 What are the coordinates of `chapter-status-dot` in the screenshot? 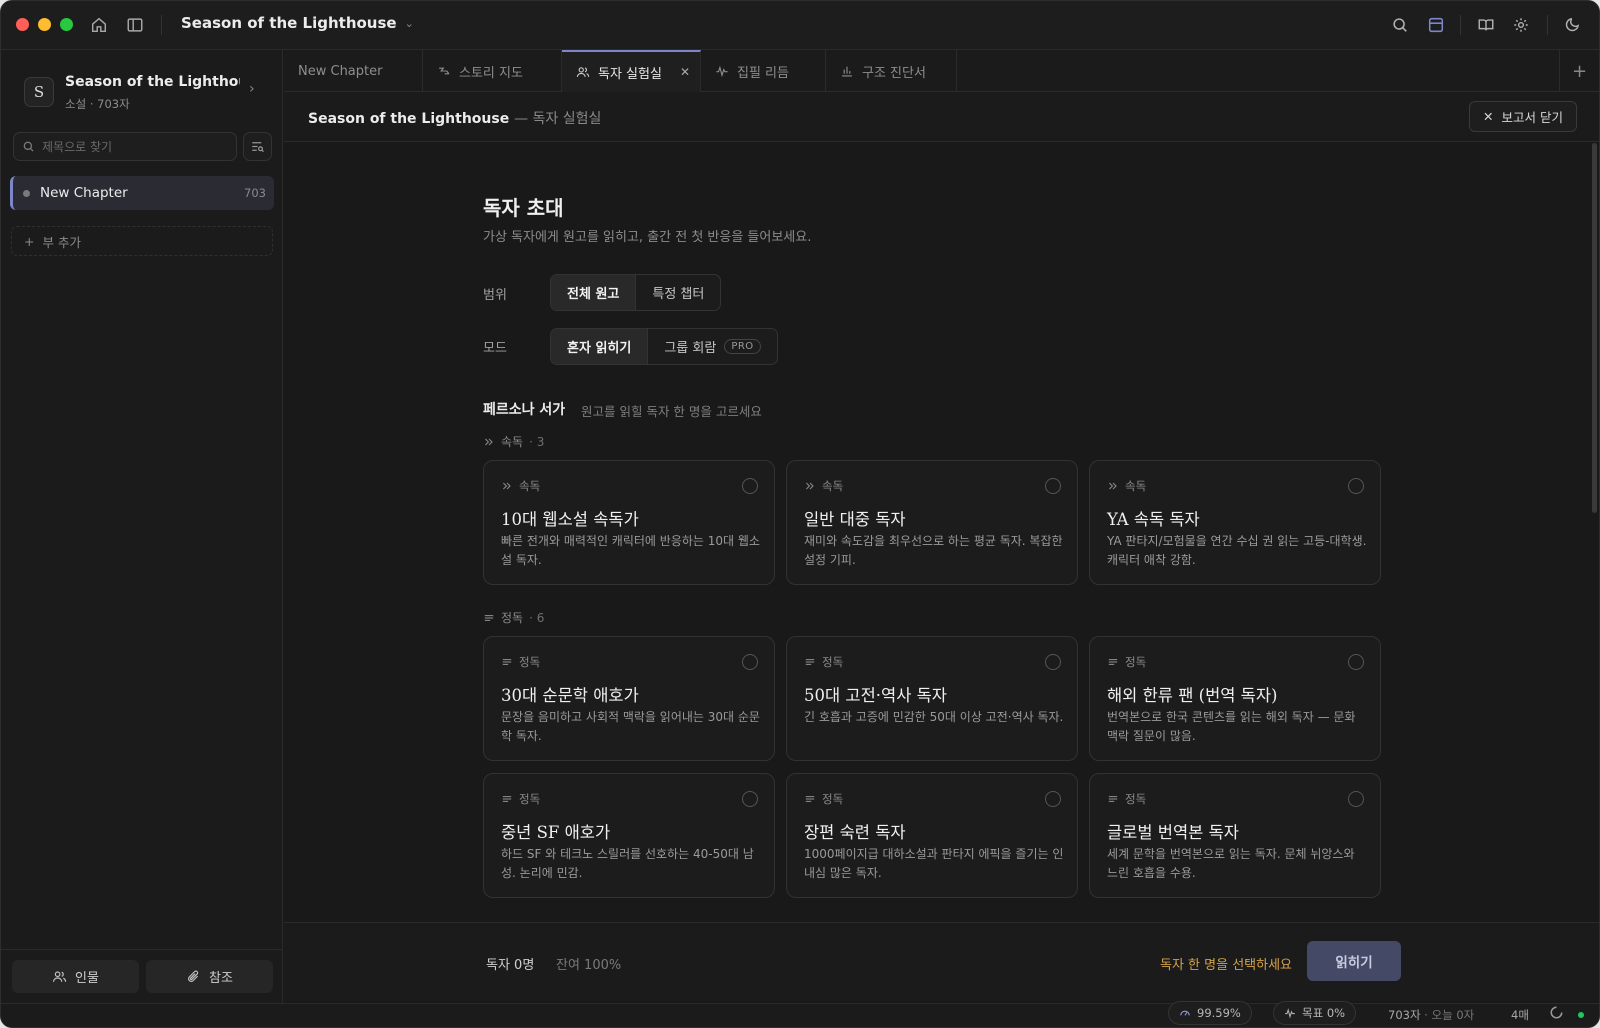 It's located at (26, 193).